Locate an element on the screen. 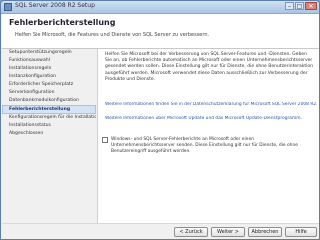 Image resolution: width=320 pixels, height=240 pixels. sidebar-item-instance-configuration: Instanzkonfiguration is located at coordinates (49, 77).